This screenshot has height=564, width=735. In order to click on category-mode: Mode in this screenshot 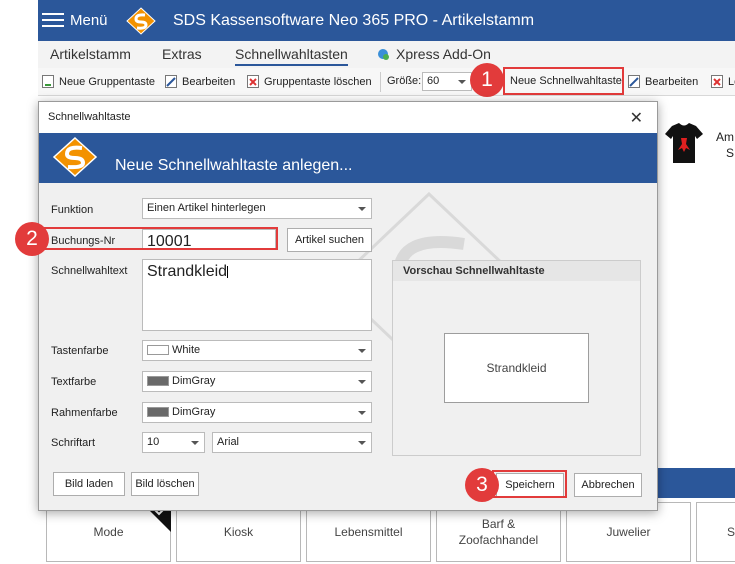, I will do `click(108, 532)`.